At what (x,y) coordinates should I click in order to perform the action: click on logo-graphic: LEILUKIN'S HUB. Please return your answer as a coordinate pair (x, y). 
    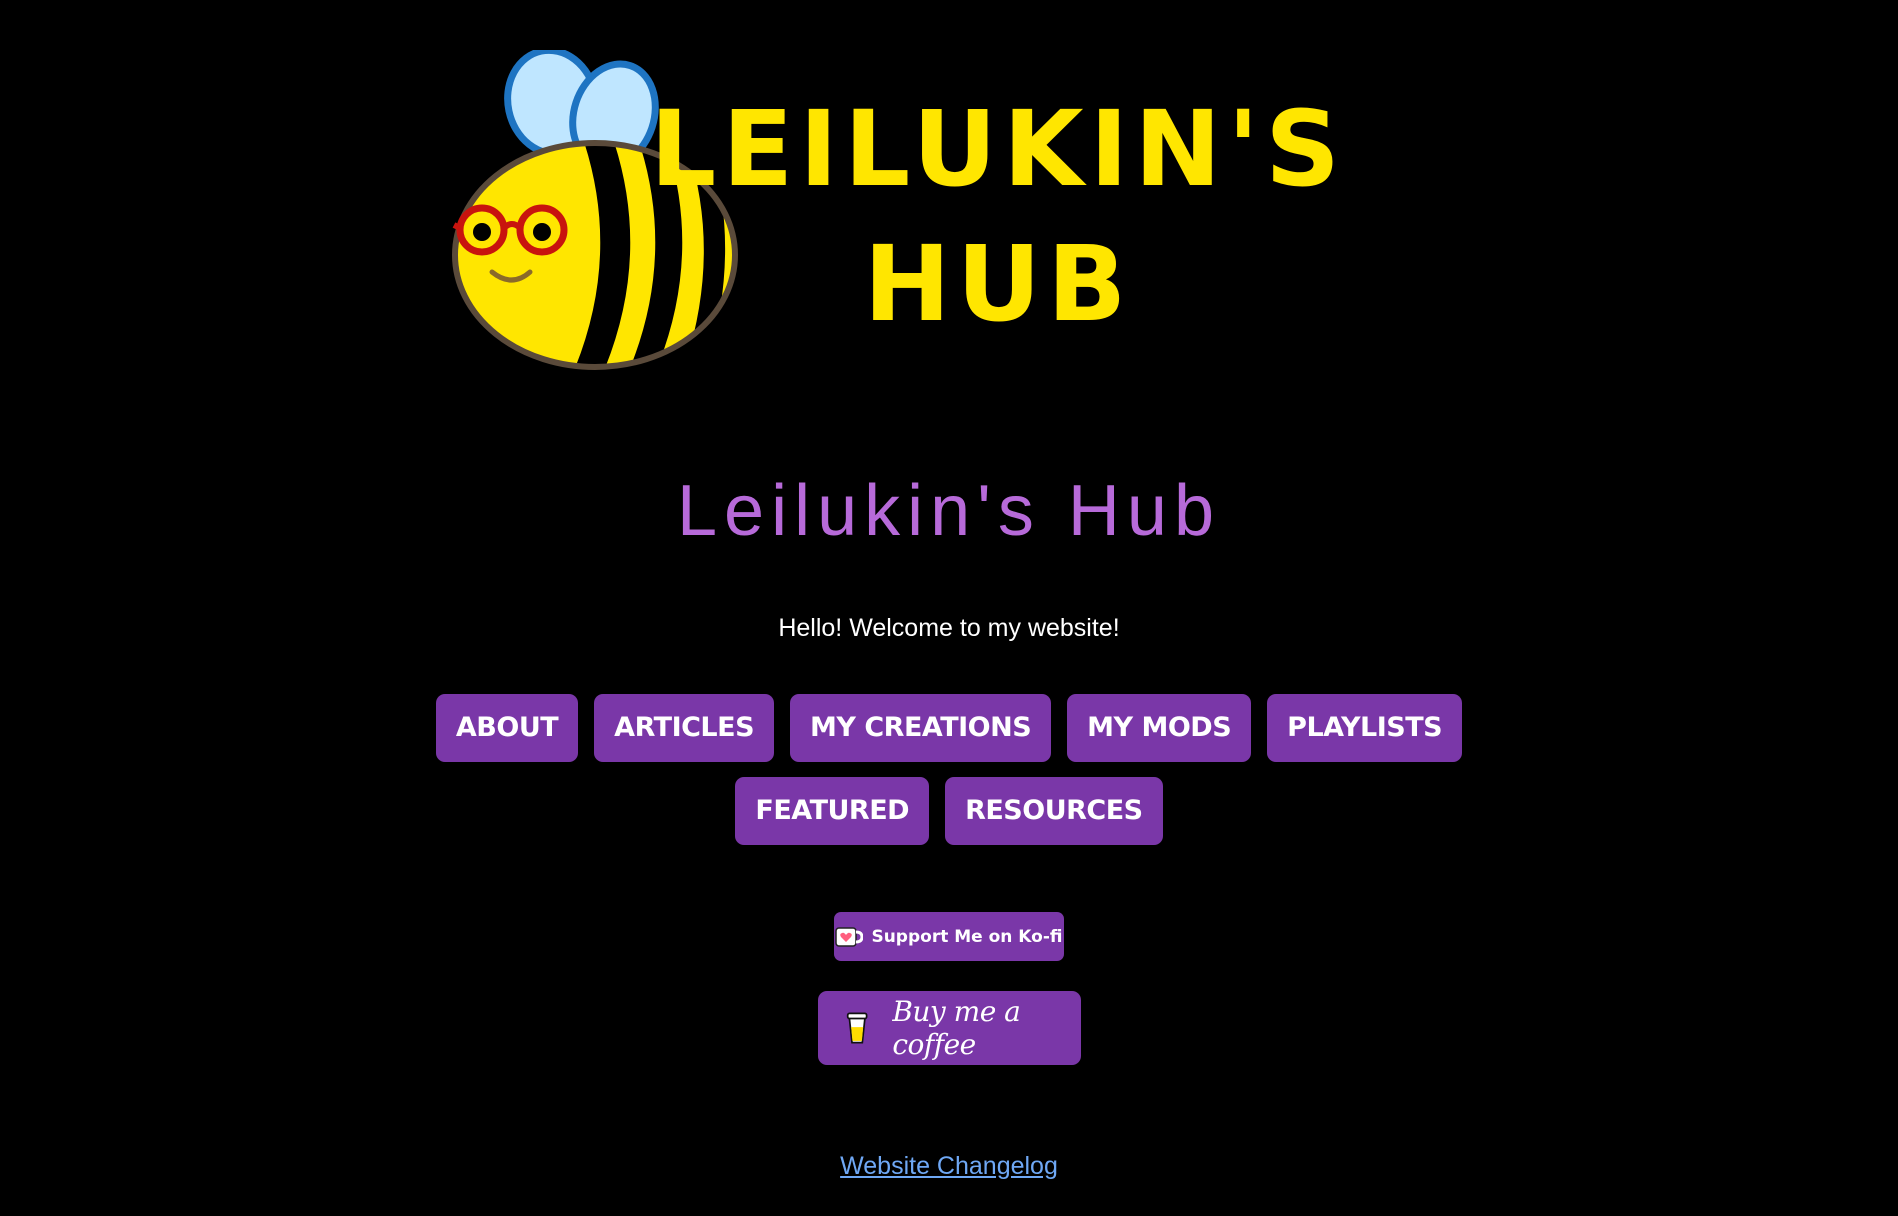
    Looking at the image, I should click on (899, 210).